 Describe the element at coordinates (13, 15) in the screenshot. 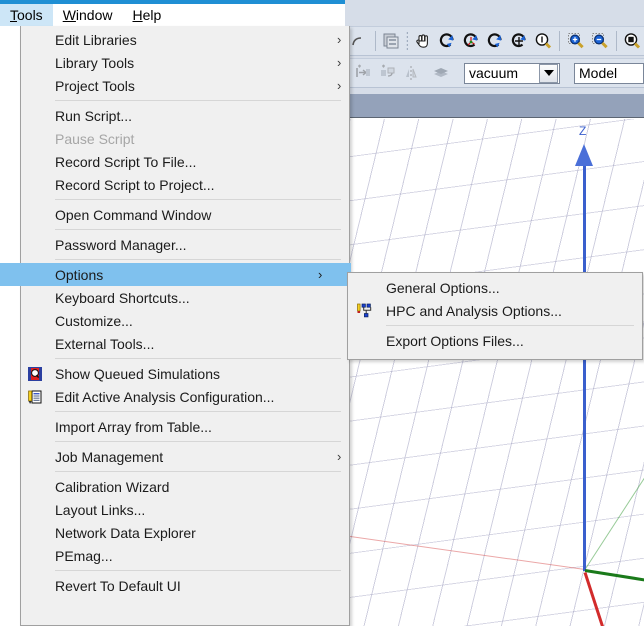

I see `menubar-tools-mnemonic: T` at that location.